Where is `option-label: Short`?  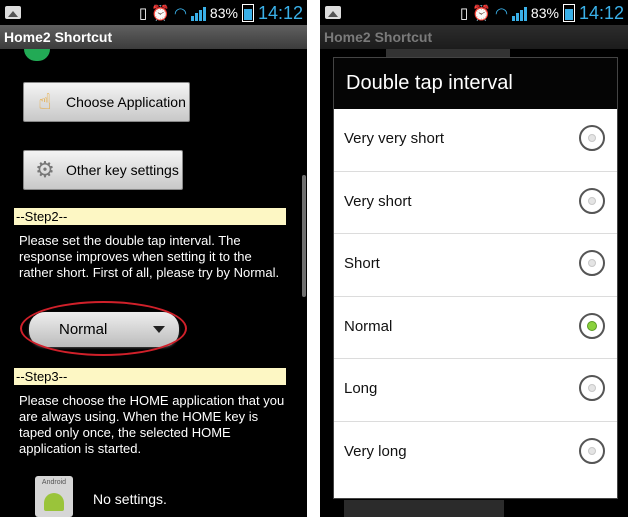
option-label: Short is located at coordinates (362, 263).